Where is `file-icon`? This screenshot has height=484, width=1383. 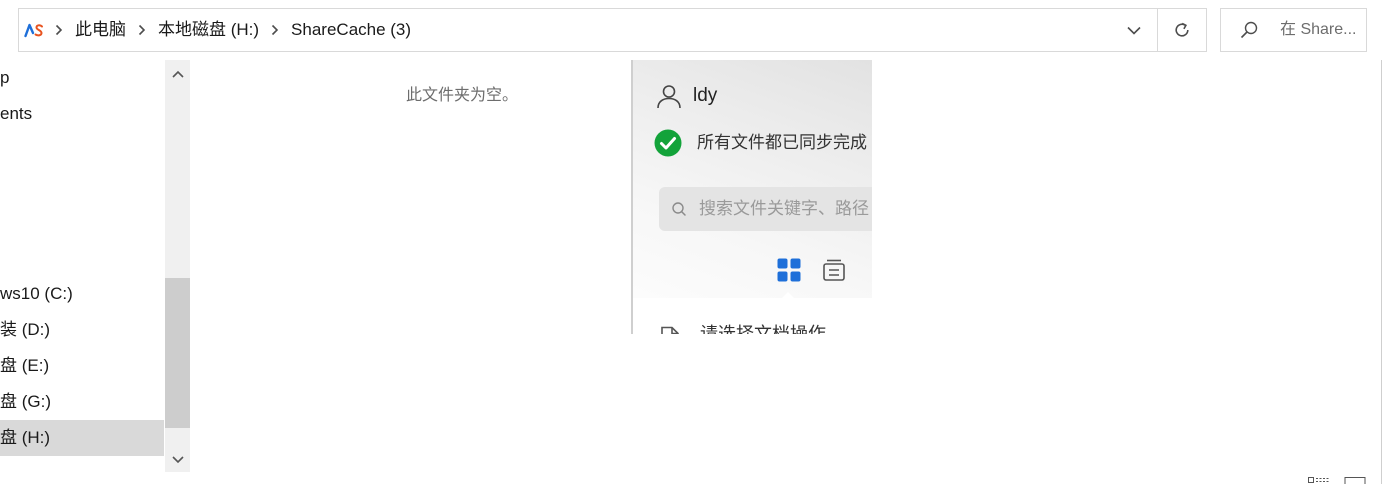
file-icon is located at coordinates (670, 330).